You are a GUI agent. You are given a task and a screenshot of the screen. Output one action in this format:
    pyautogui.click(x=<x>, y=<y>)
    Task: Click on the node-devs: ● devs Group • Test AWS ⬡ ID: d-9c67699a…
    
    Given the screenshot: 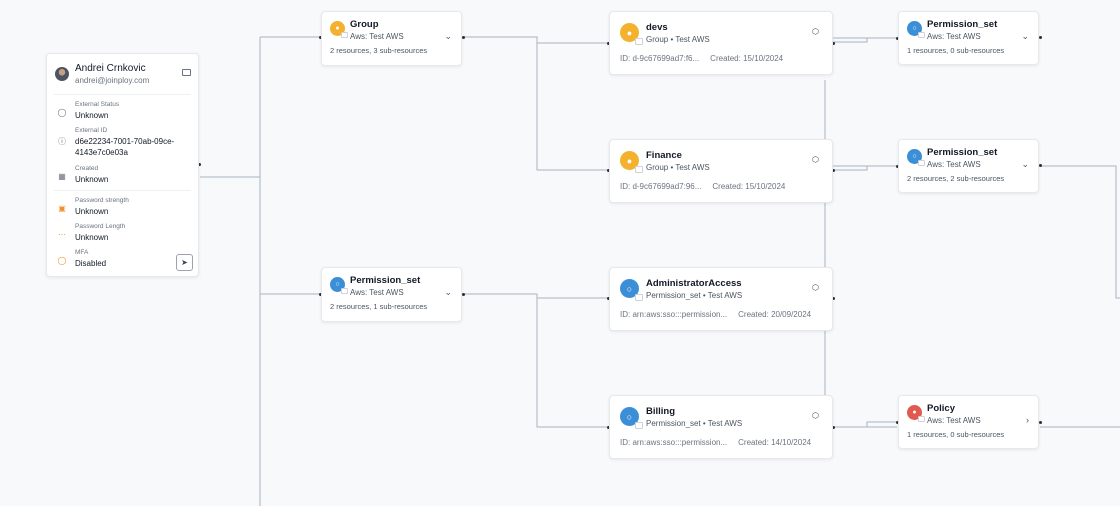 What is the action you would take?
    pyautogui.click(x=721, y=43)
    